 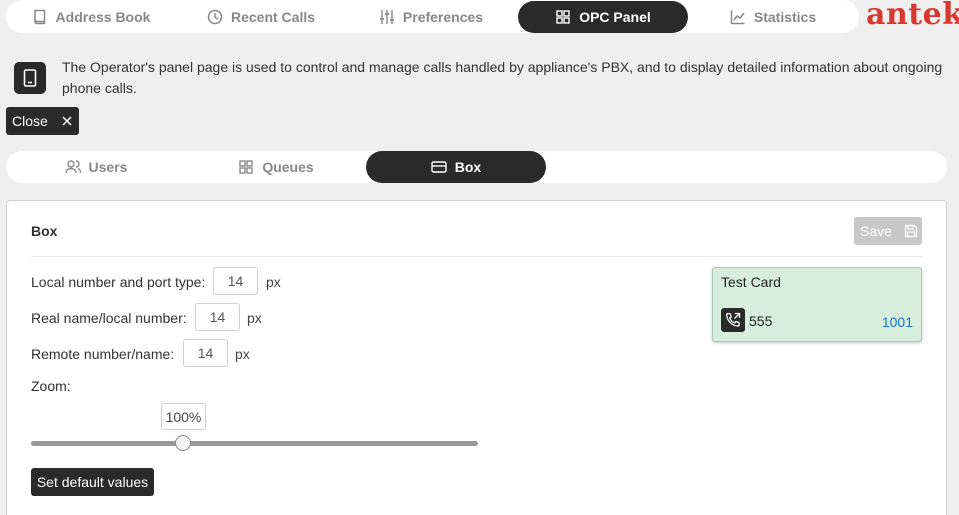 What do you see at coordinates (103, 354) in the screenshot?
I see `remote-number-label: Remote number/name:` at bounding box center [103, 354].